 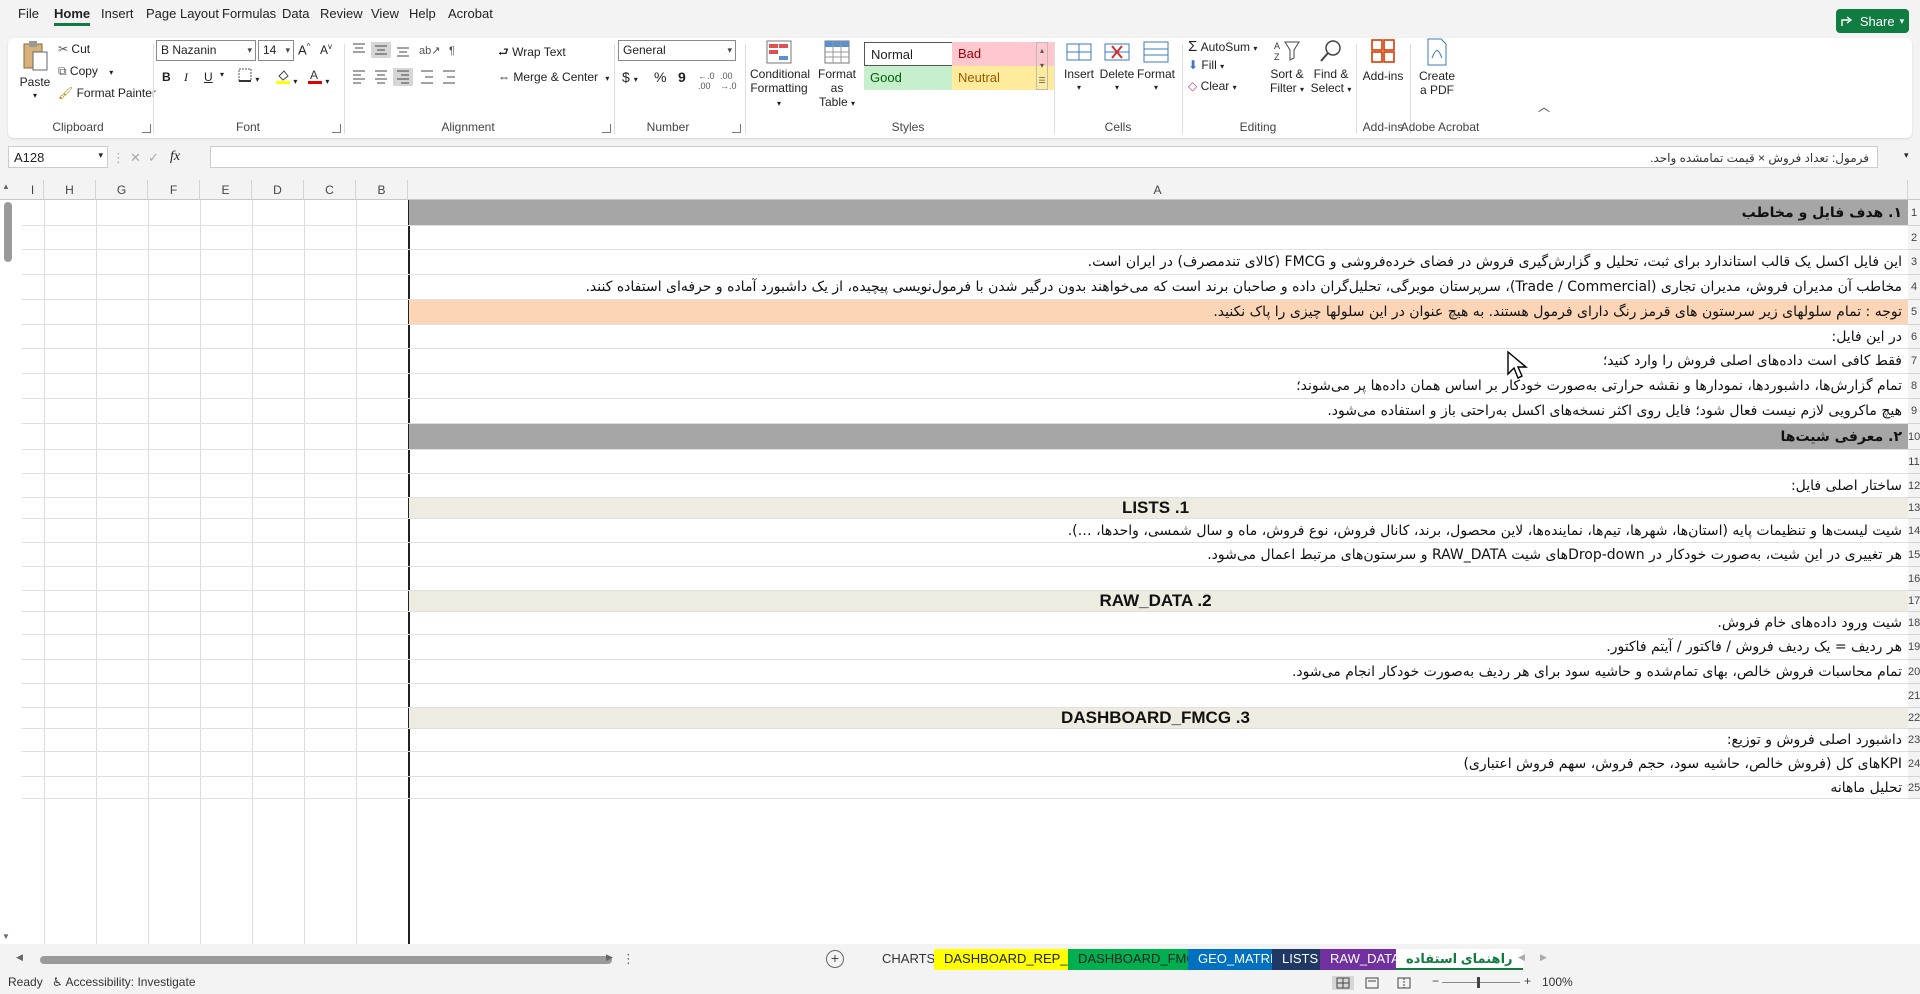 I want to click on menu-acrobat: Acrobat, so click(x=470, y=13).